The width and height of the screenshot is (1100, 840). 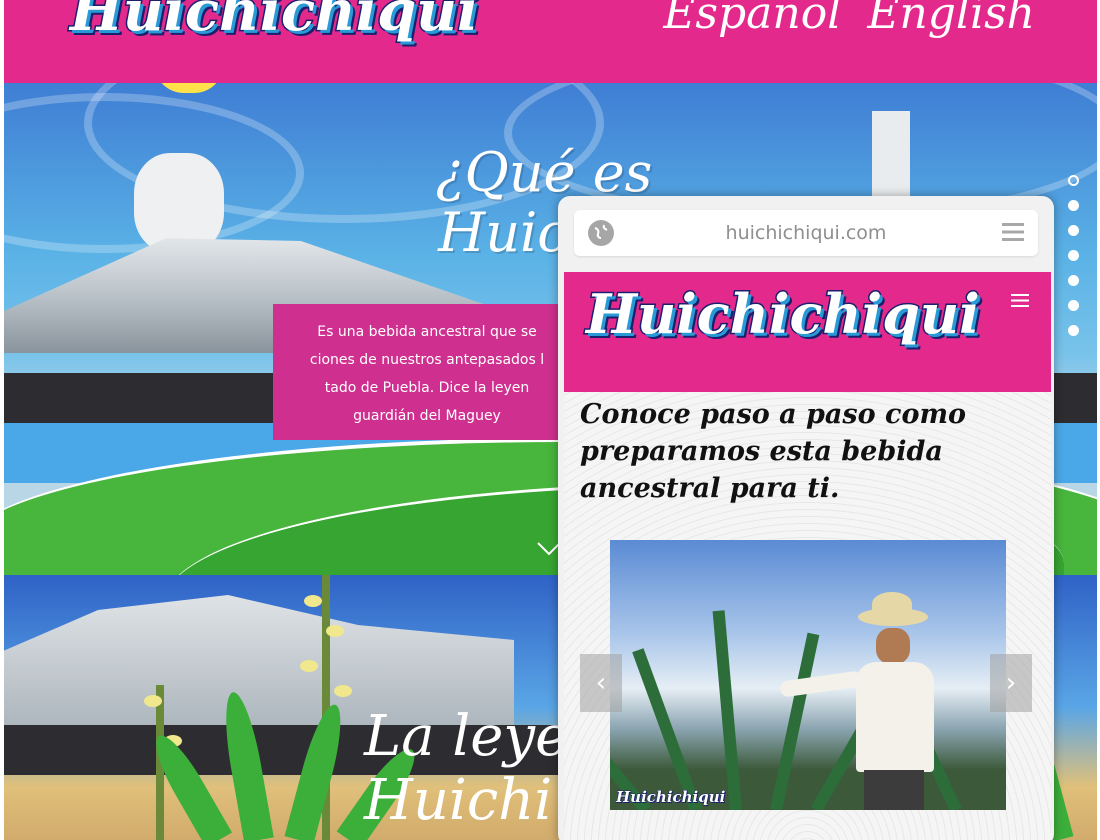 What do you see at coordinates (179, 203) in the screenshot?
I see `smoke-cloud` at bounding box center [179, 203].